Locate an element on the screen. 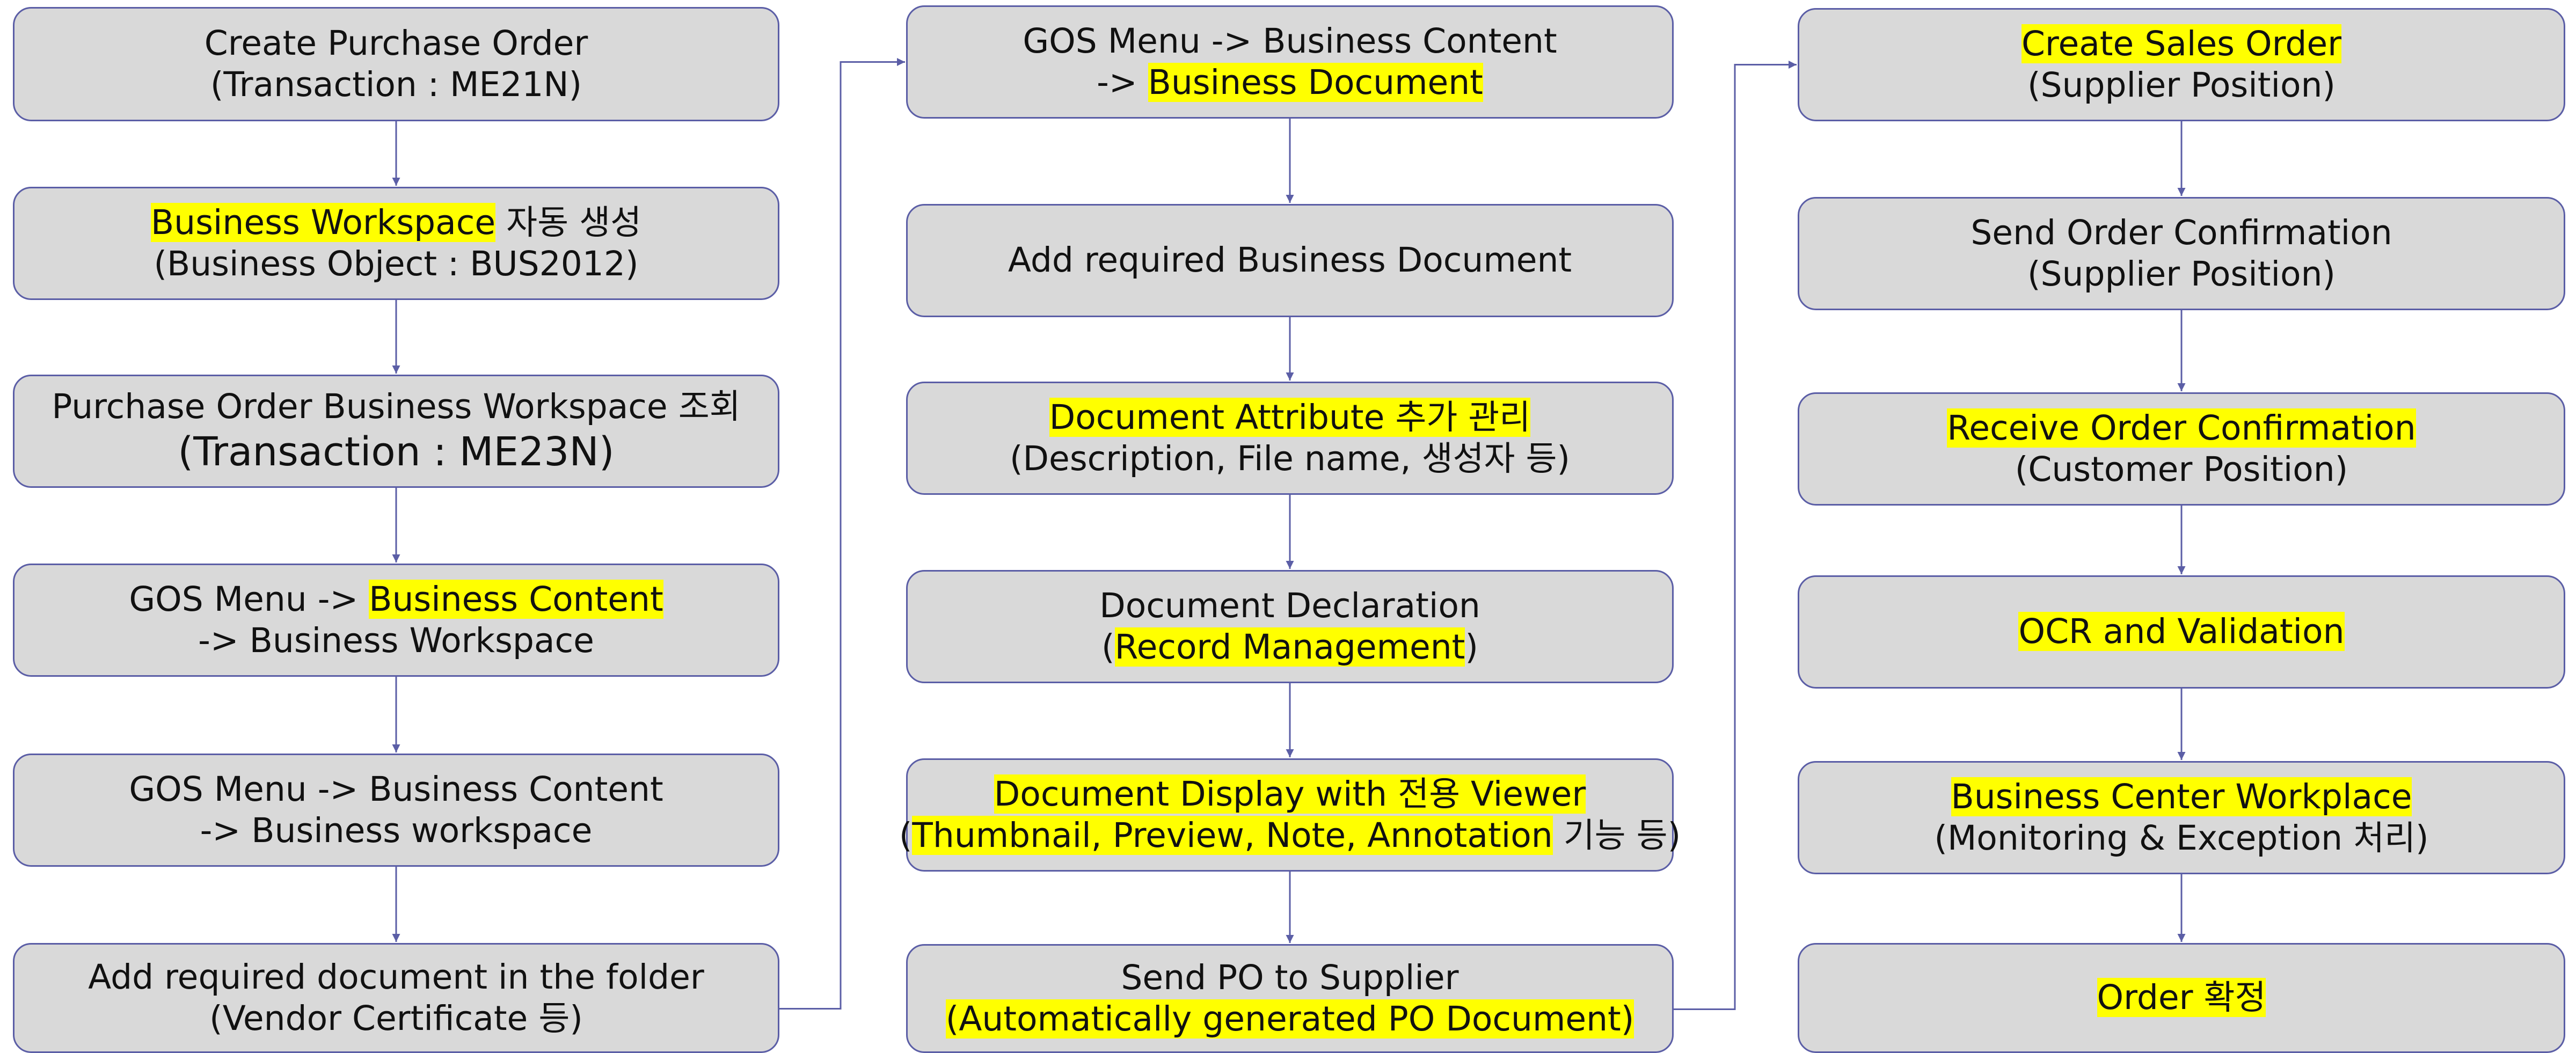  step-text-line: Order 확정 is located at coordinates (2181, 998).